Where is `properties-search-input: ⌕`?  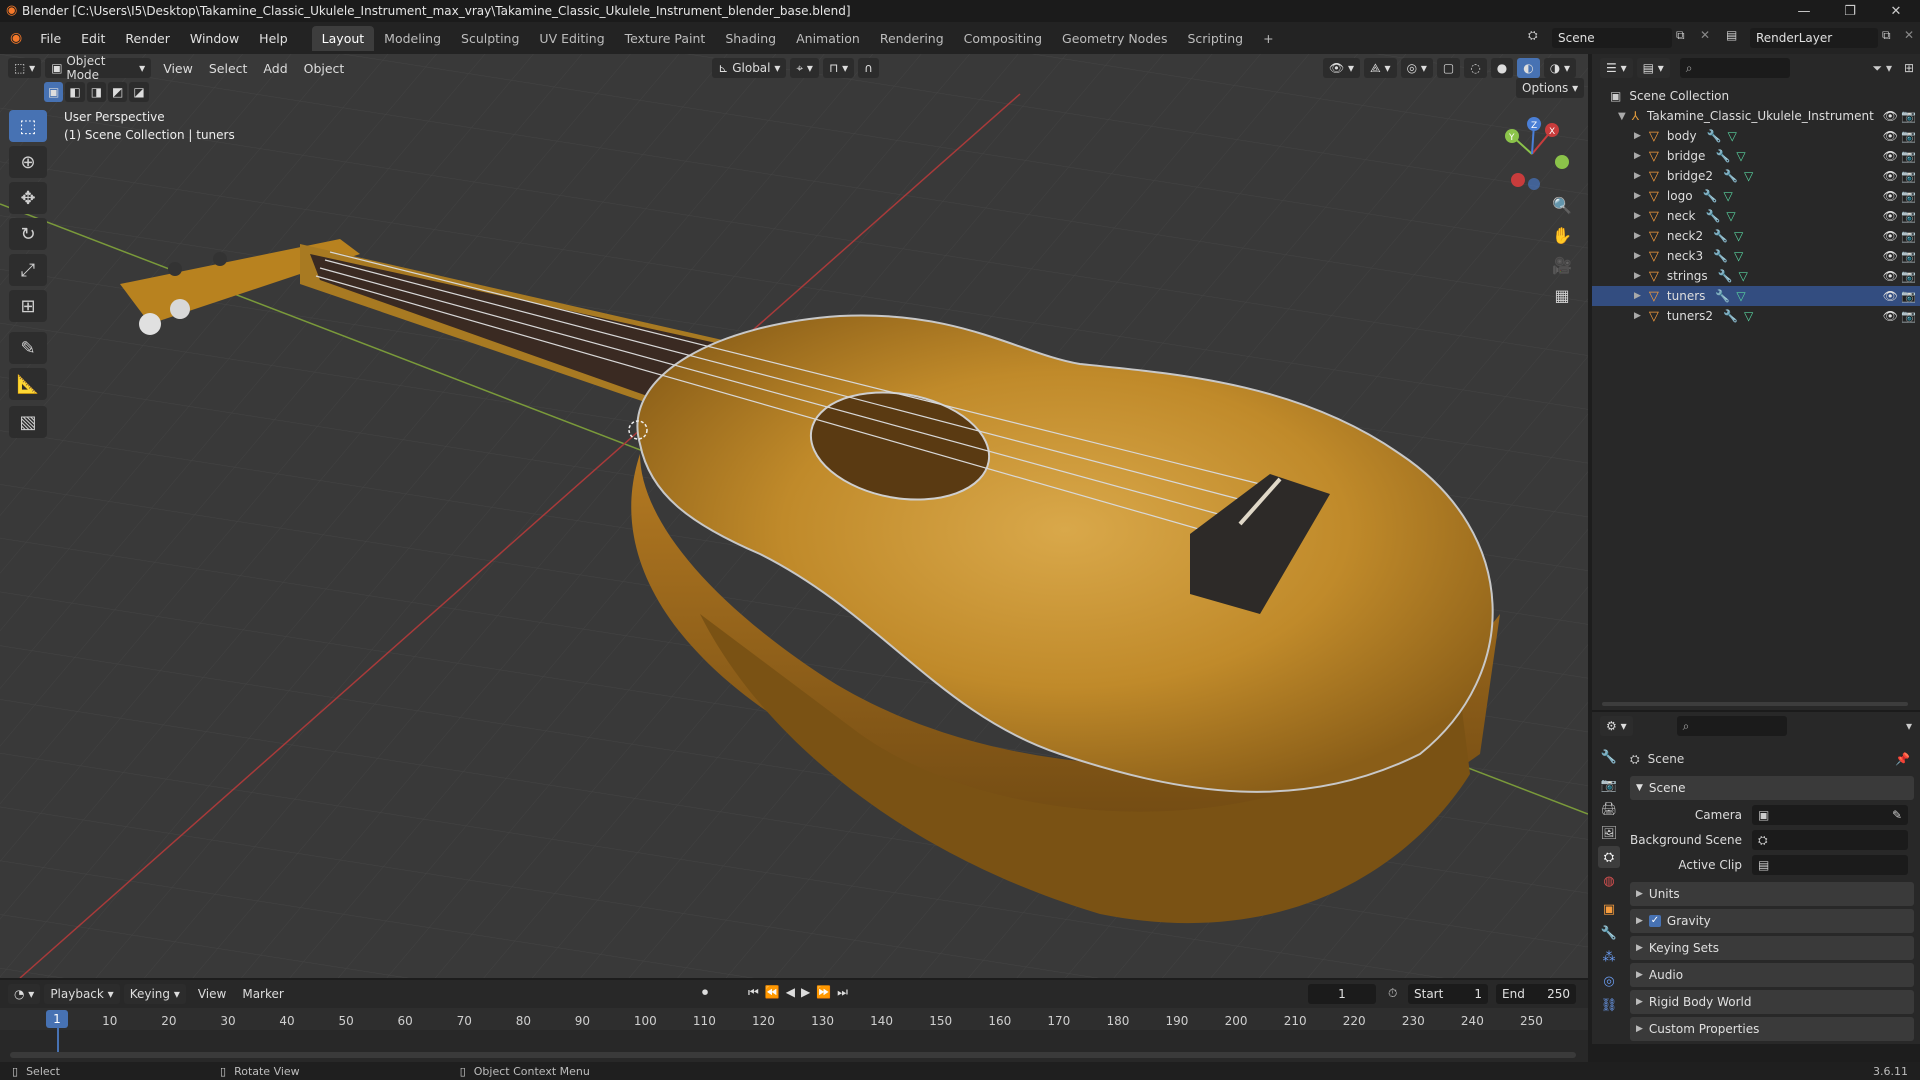
properties-search-input: ⌕ is located at coordinates (1731, 726).